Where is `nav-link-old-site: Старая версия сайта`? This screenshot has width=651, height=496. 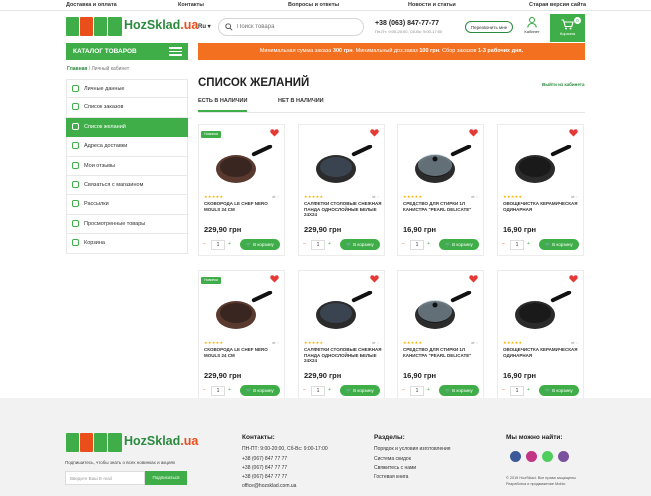
nav-link-old-site: Старая версия сайта is located at coordinates (557, 5).